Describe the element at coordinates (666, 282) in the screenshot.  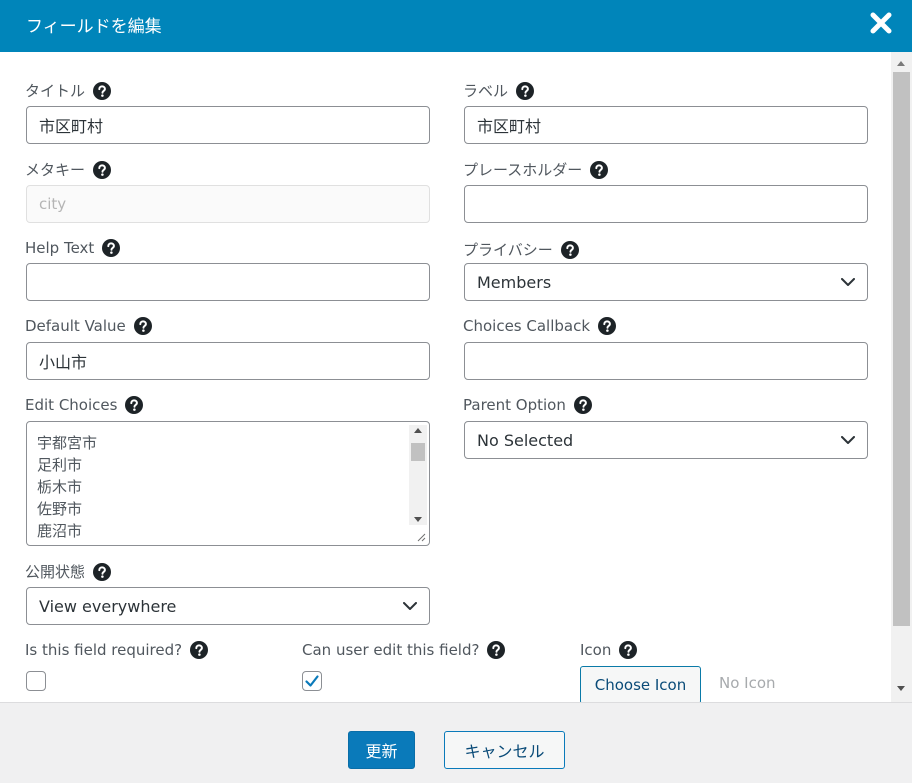
I see `privacy-select: Members` at that location.